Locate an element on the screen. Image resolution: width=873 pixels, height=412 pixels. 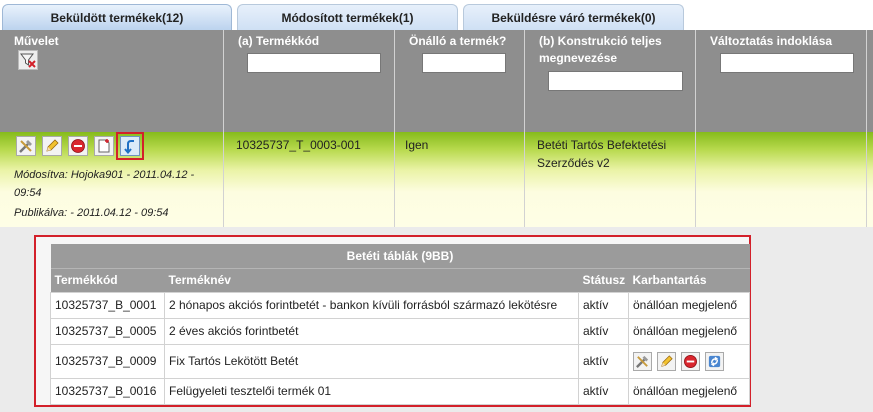
tab-modositott: Módosított termékek(1) is located at coordinates (347, 17).